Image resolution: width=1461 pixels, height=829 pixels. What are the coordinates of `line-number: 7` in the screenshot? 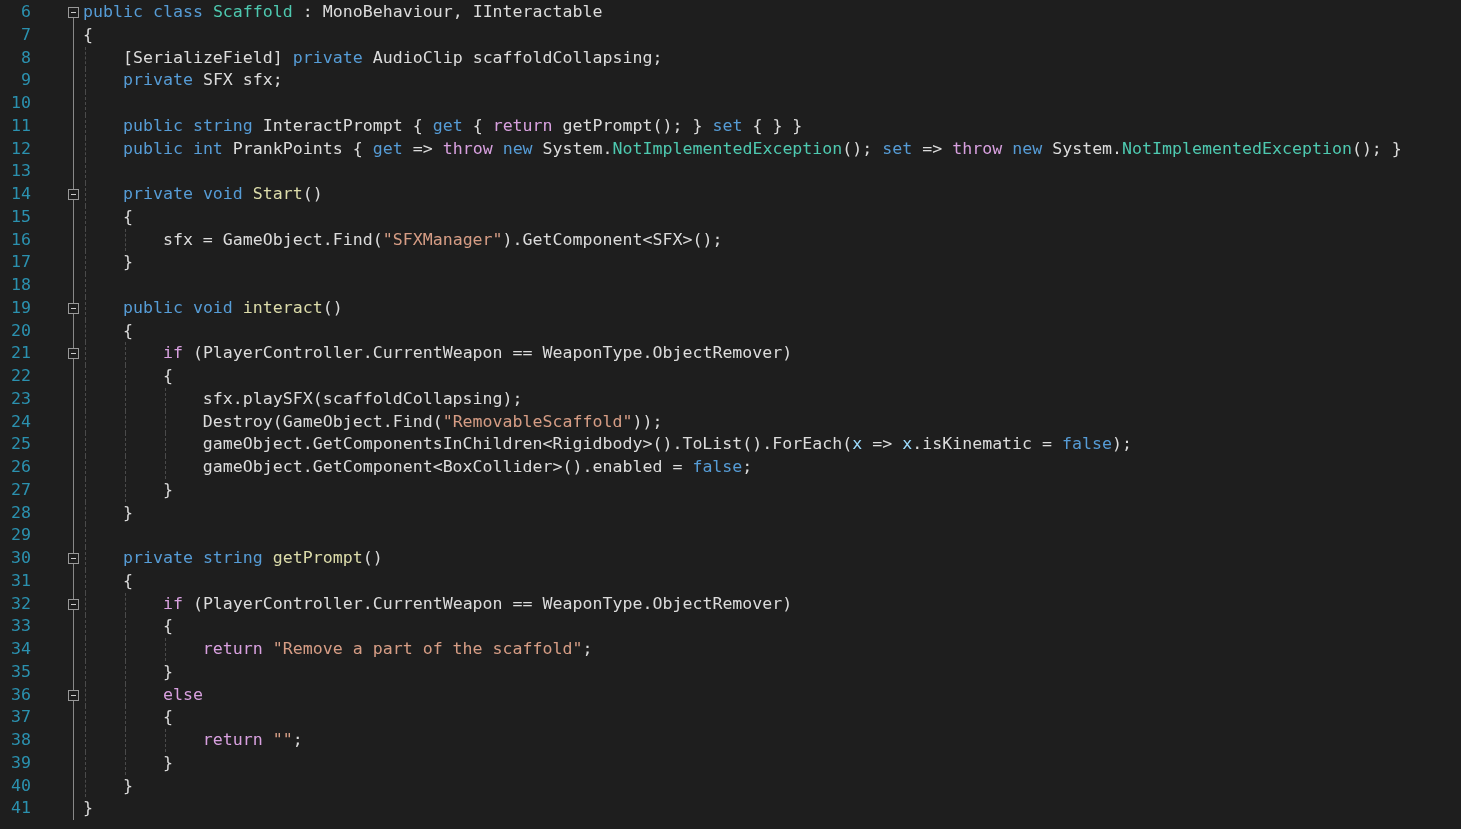 It's located at (25, 34).